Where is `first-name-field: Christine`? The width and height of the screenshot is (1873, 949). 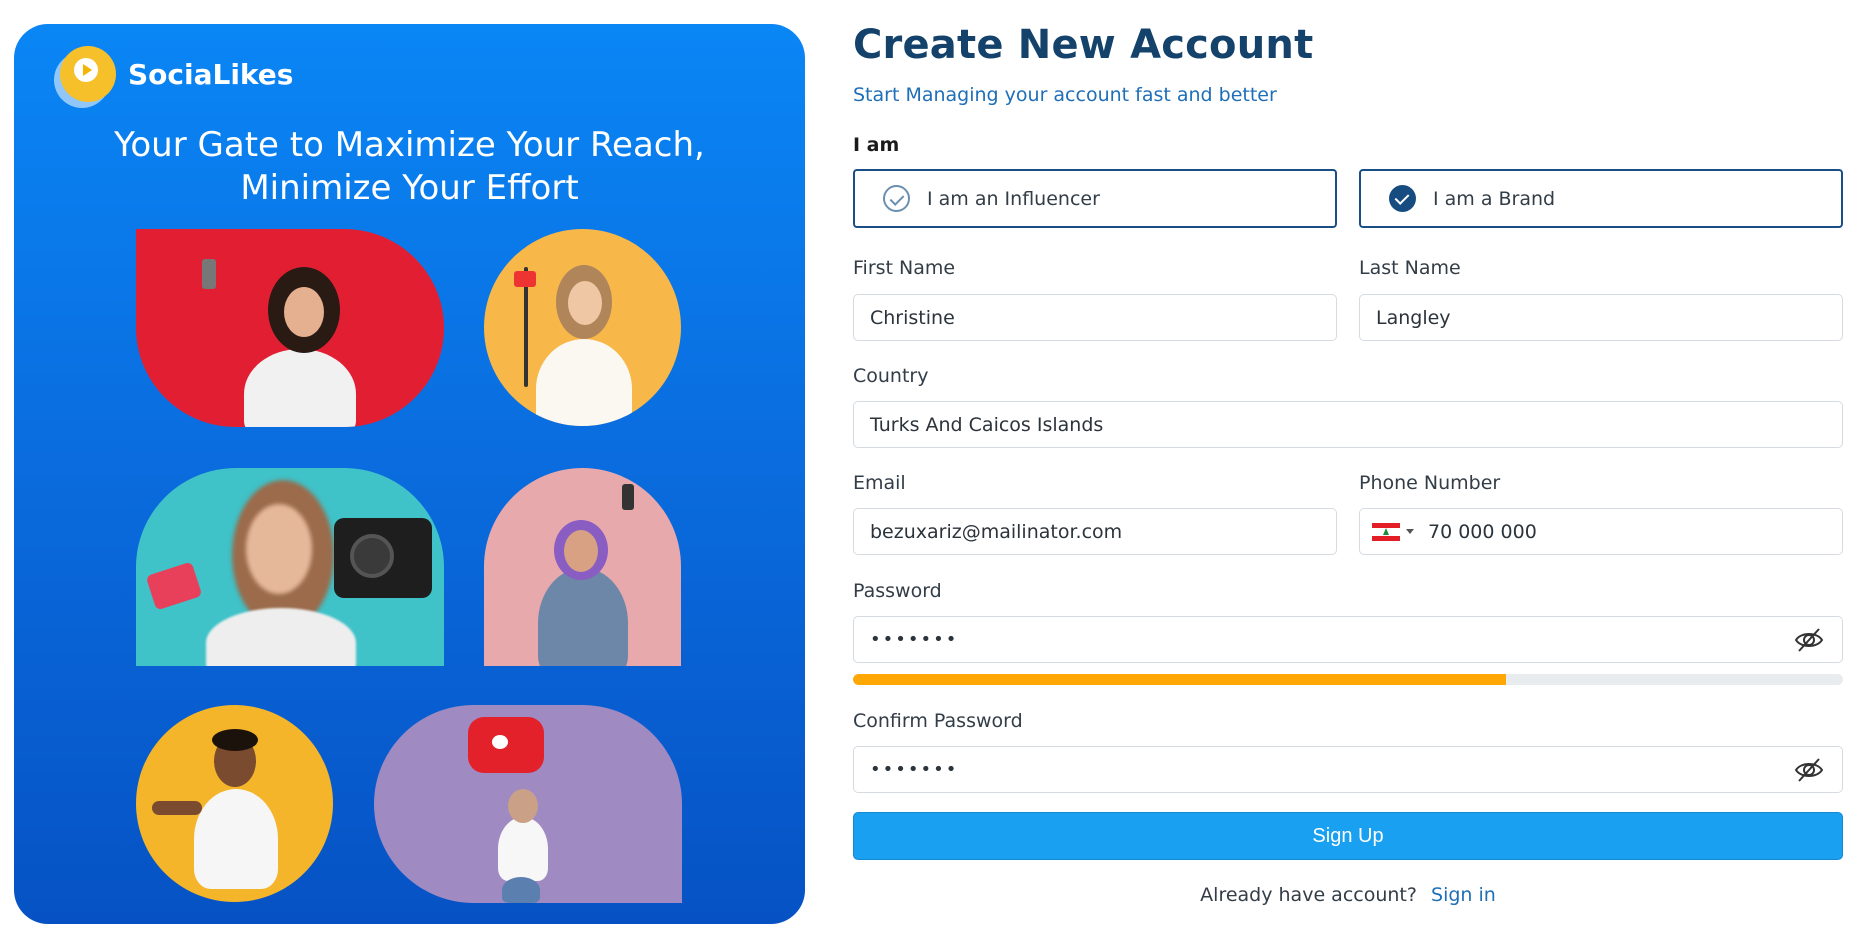
first-name-field: Christine is located at coordinates (1095, 317).